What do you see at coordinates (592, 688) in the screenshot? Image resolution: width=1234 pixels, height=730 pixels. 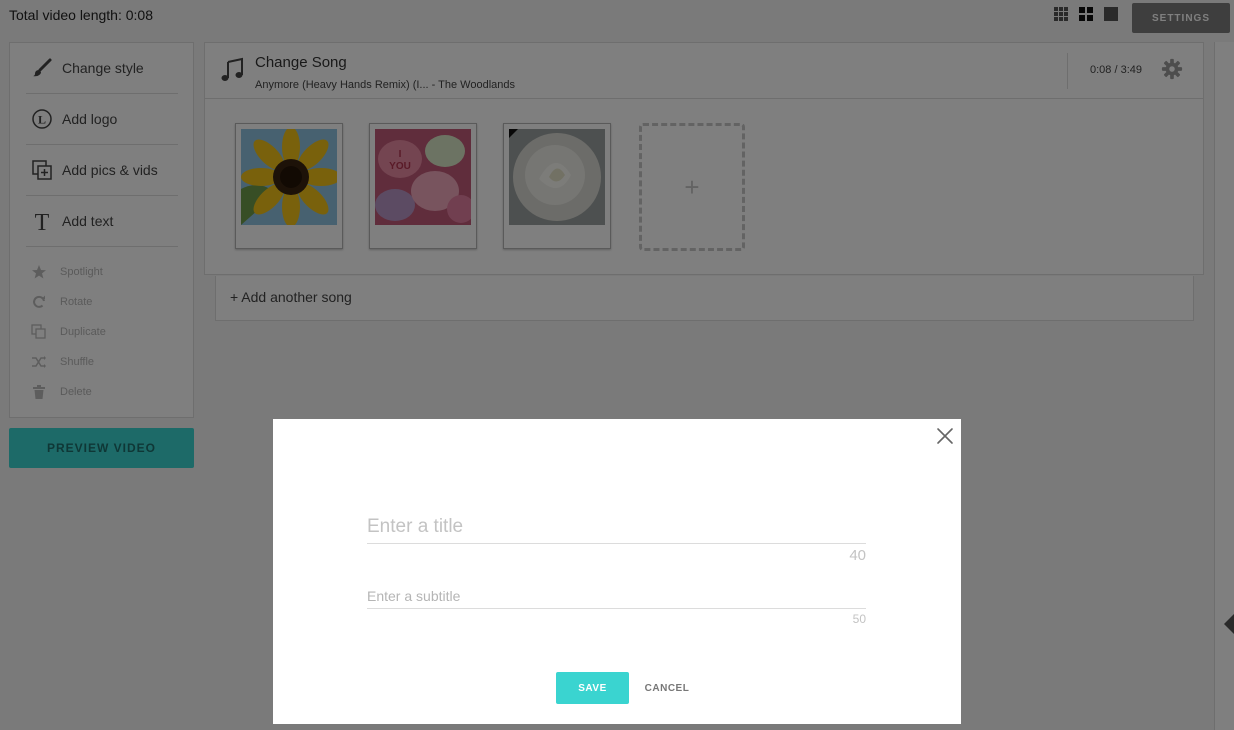 I see `save-button: SAVE` at bounding box center [592, 688].